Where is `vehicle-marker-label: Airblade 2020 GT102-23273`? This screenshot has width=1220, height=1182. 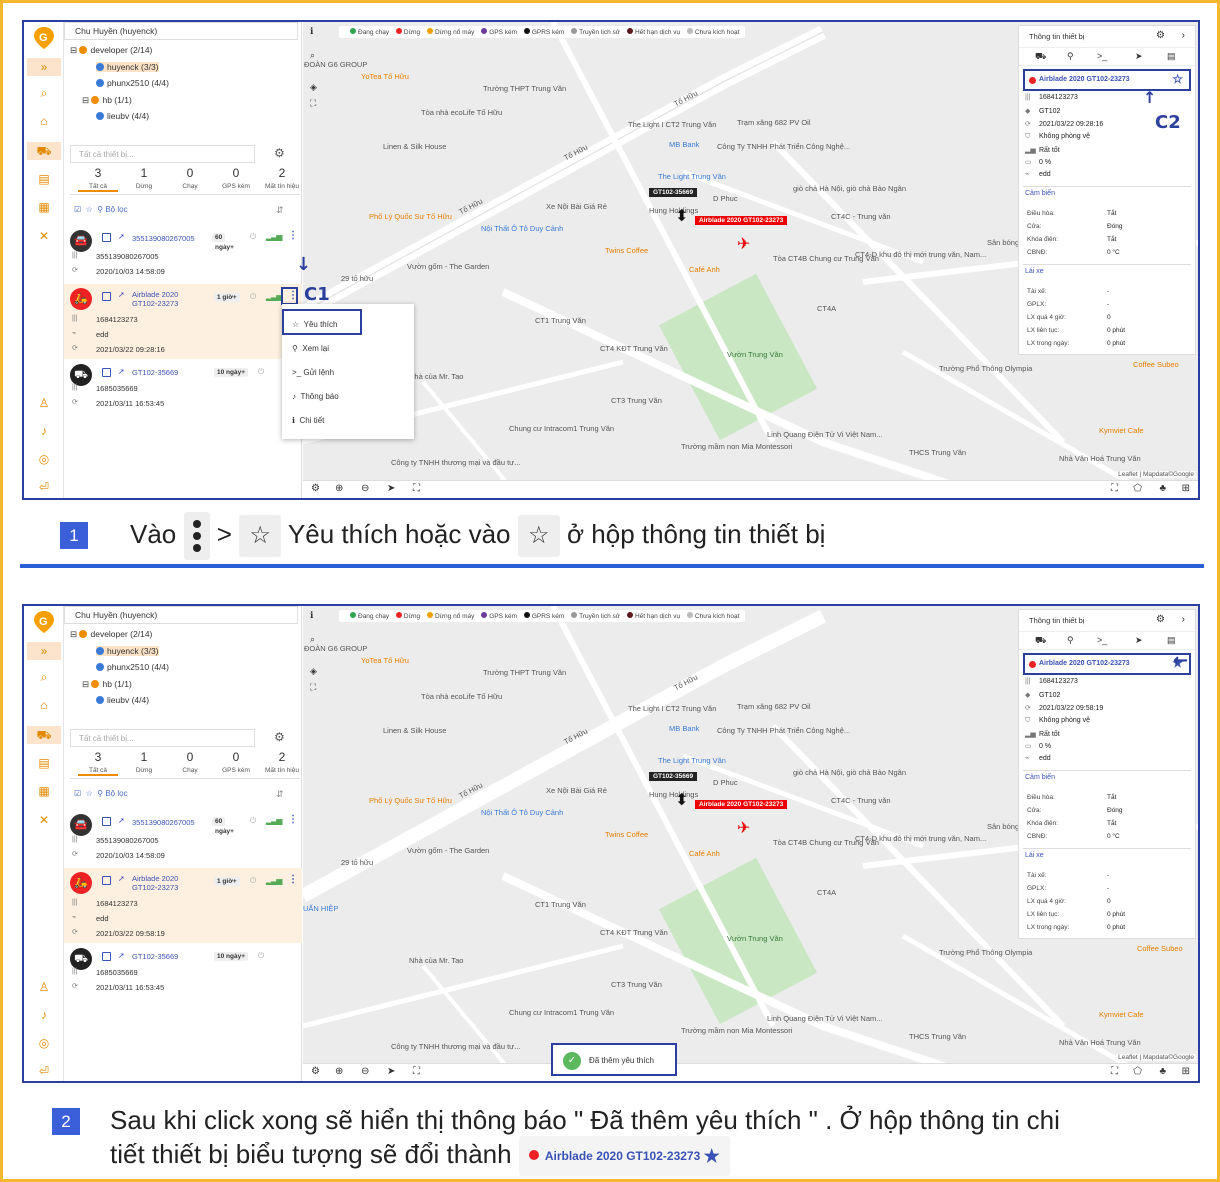 vehicle-marker-label: Airblade 2020 GT102-23273 is located at coordinates (741, 804).